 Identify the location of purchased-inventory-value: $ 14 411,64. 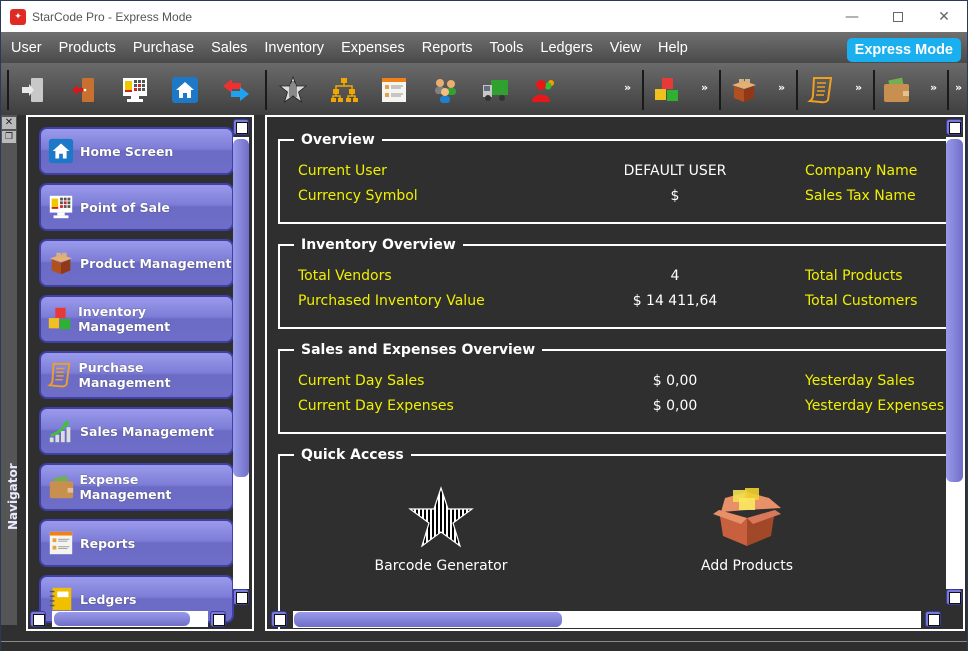
(675, 301).